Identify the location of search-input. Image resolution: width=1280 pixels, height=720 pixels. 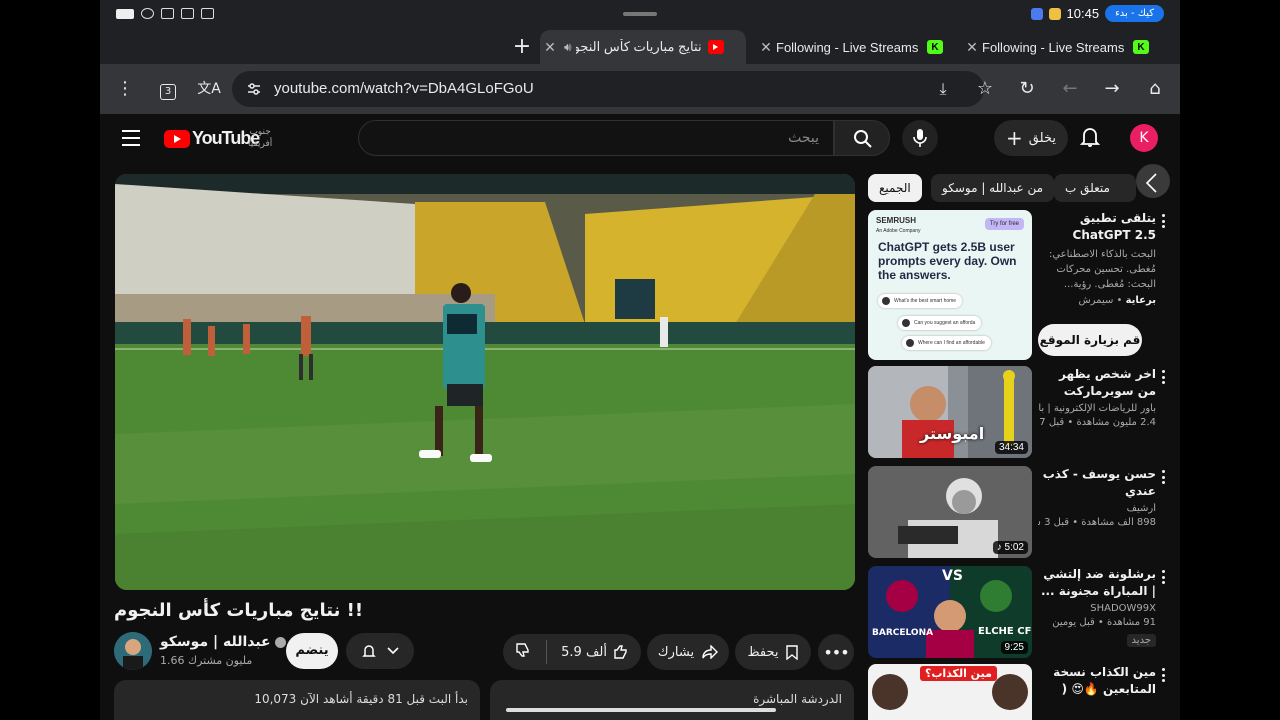
(596, 138).